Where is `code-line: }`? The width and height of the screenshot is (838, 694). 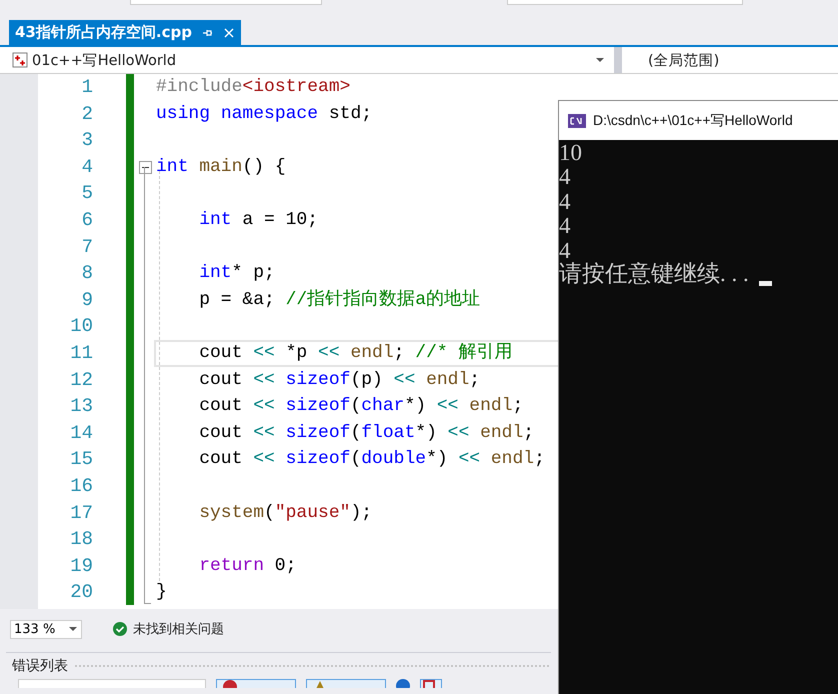 code-line: } is located at coordinates (161, 592).